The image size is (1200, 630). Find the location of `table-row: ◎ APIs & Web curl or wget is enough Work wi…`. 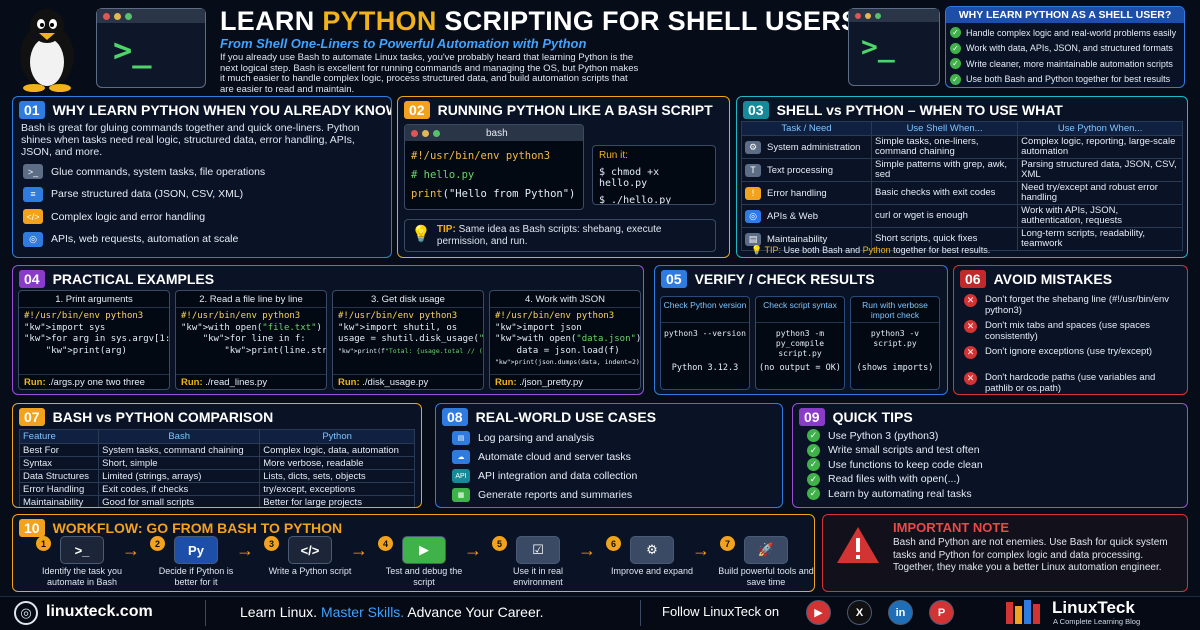

table-row: ◎ APIs & Web curl or wget is enough Work wi… is located at coordinates (962, 216).